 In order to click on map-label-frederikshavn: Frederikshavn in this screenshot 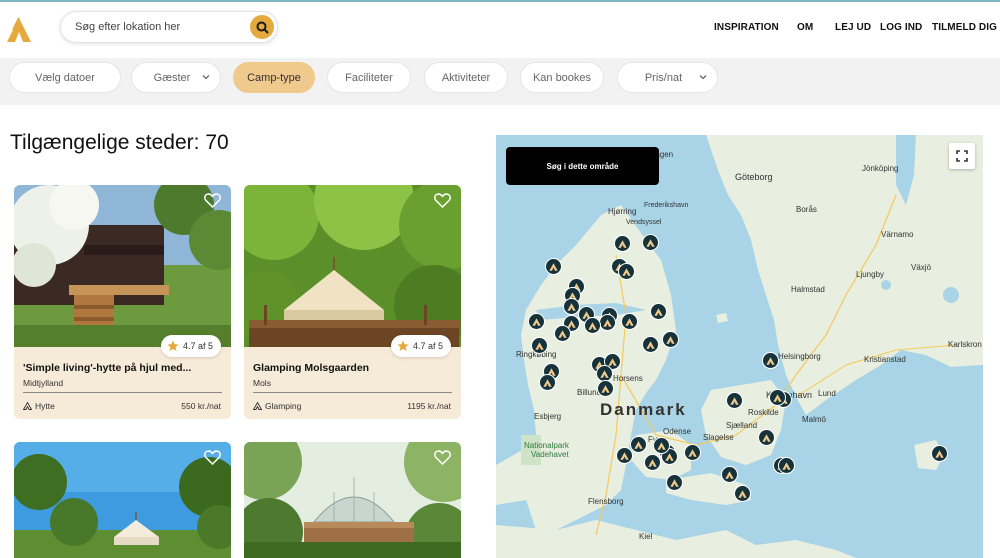, I will do `click(666, 205)`.